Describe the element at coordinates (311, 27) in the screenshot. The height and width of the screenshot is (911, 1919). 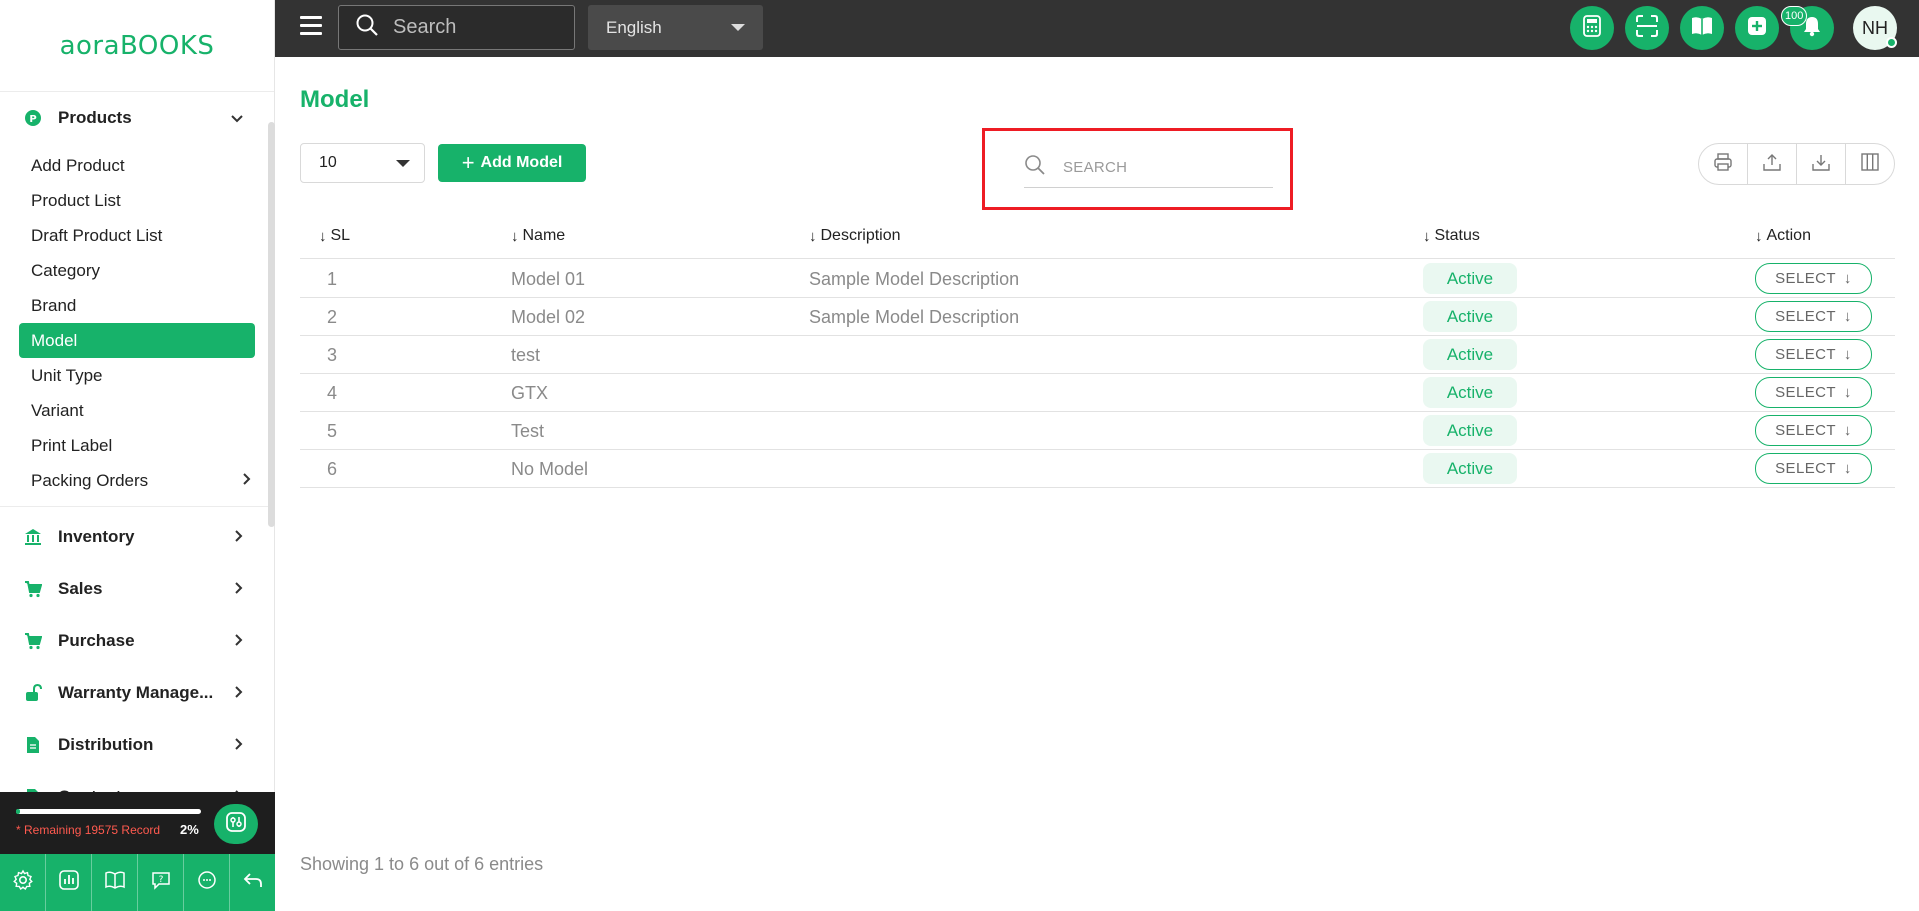
I see `hamburger-menu-icon` at that location.